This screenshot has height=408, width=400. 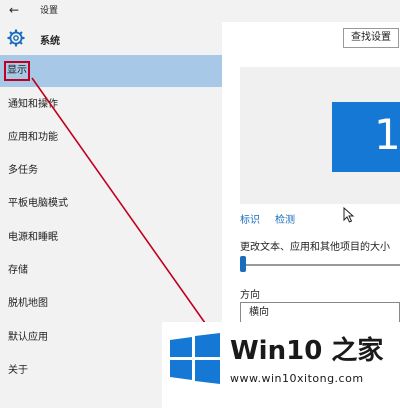 What do you see at coordinates (33, 137) in the screenshot?
I see `sidebar-item-label: 应用和功能` at bounding box center [33, 137].